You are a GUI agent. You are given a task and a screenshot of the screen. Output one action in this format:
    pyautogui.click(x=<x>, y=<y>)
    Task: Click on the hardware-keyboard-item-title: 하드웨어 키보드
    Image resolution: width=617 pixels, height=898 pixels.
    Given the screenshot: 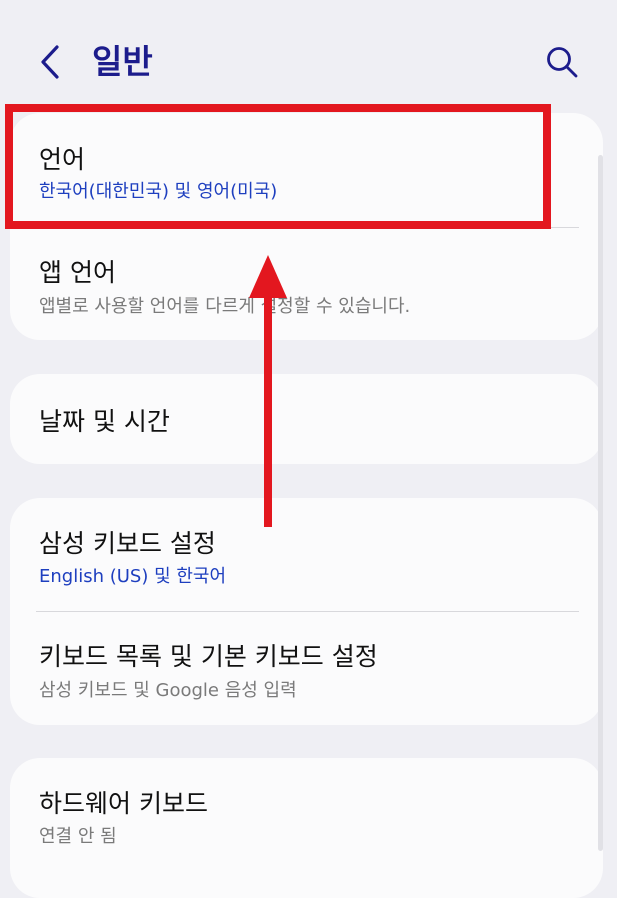 What is the action you would take?
    pyautogui.click(x=123, y=803)
    